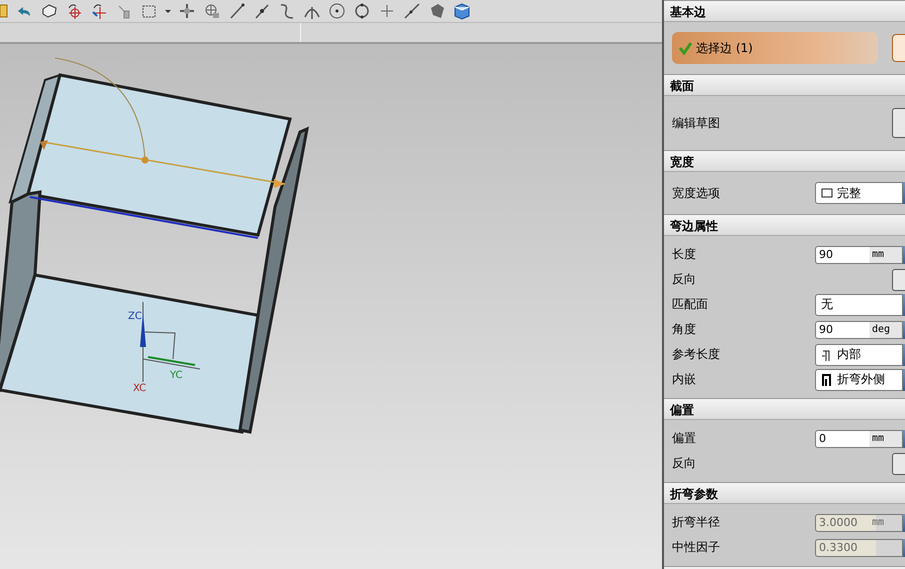 This screenshot has height=569, width=905. I want to click on section-header: 基本边, so click(784, 11).